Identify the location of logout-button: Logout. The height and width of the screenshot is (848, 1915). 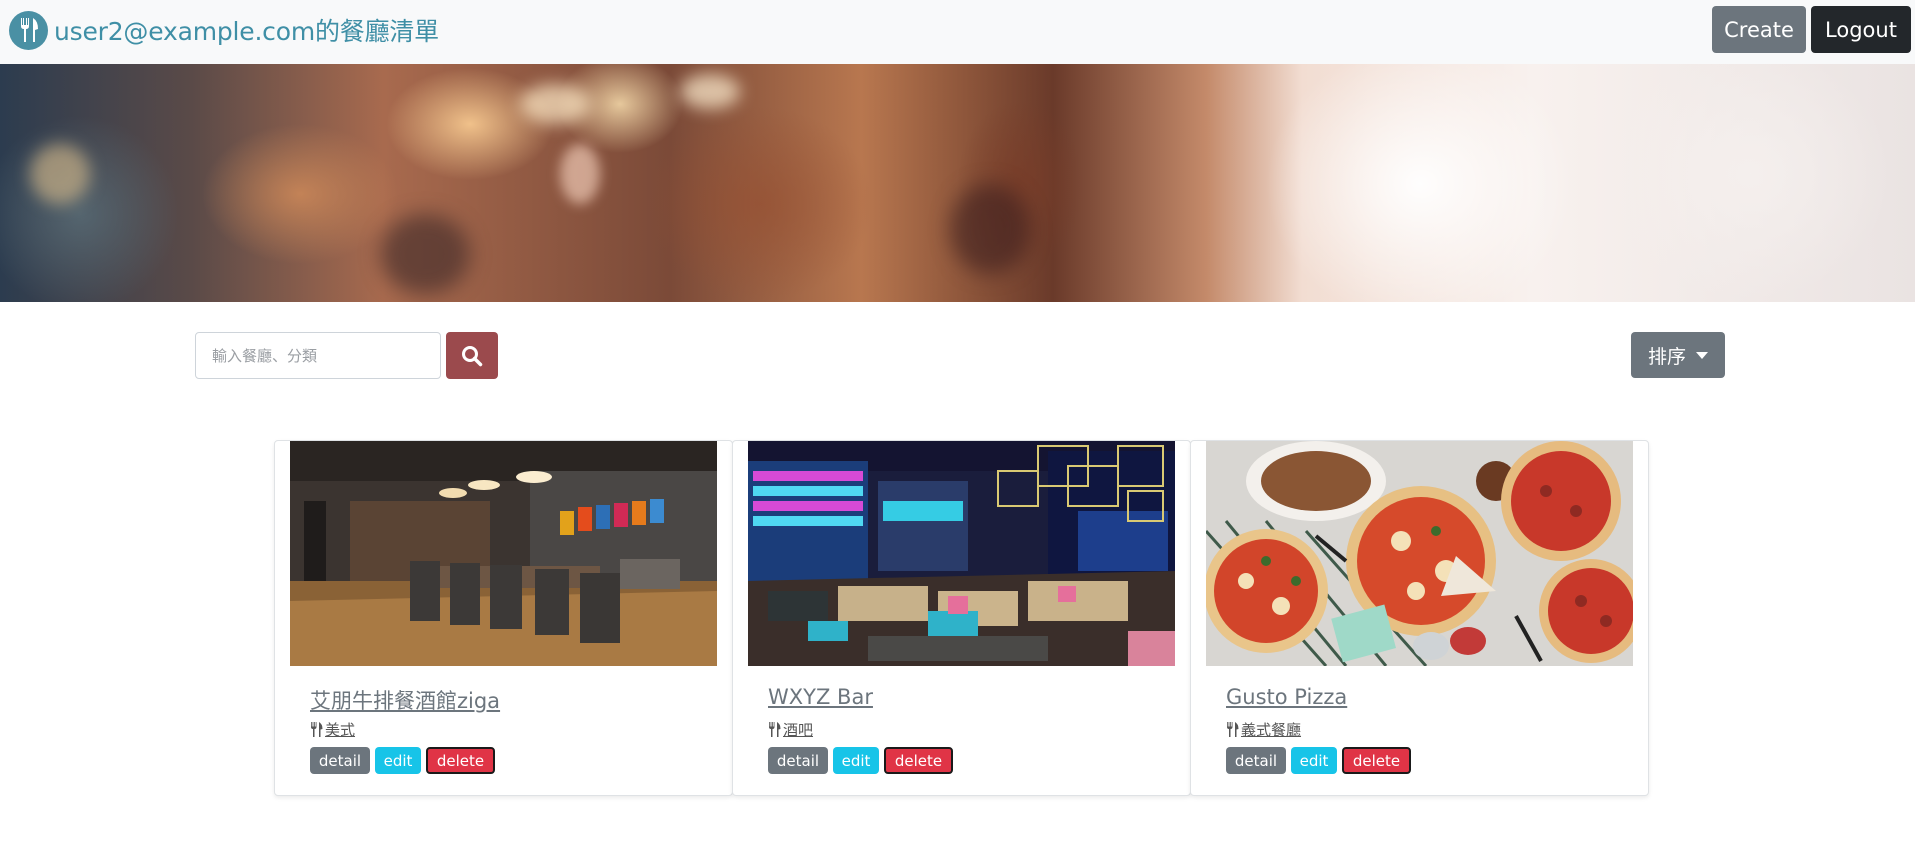
(1861, 29).